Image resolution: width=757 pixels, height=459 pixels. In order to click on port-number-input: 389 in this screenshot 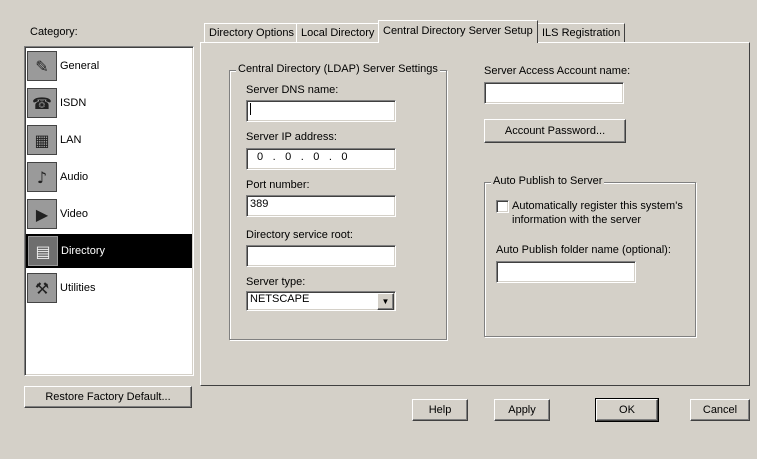, I will do `click(321, 206)`.